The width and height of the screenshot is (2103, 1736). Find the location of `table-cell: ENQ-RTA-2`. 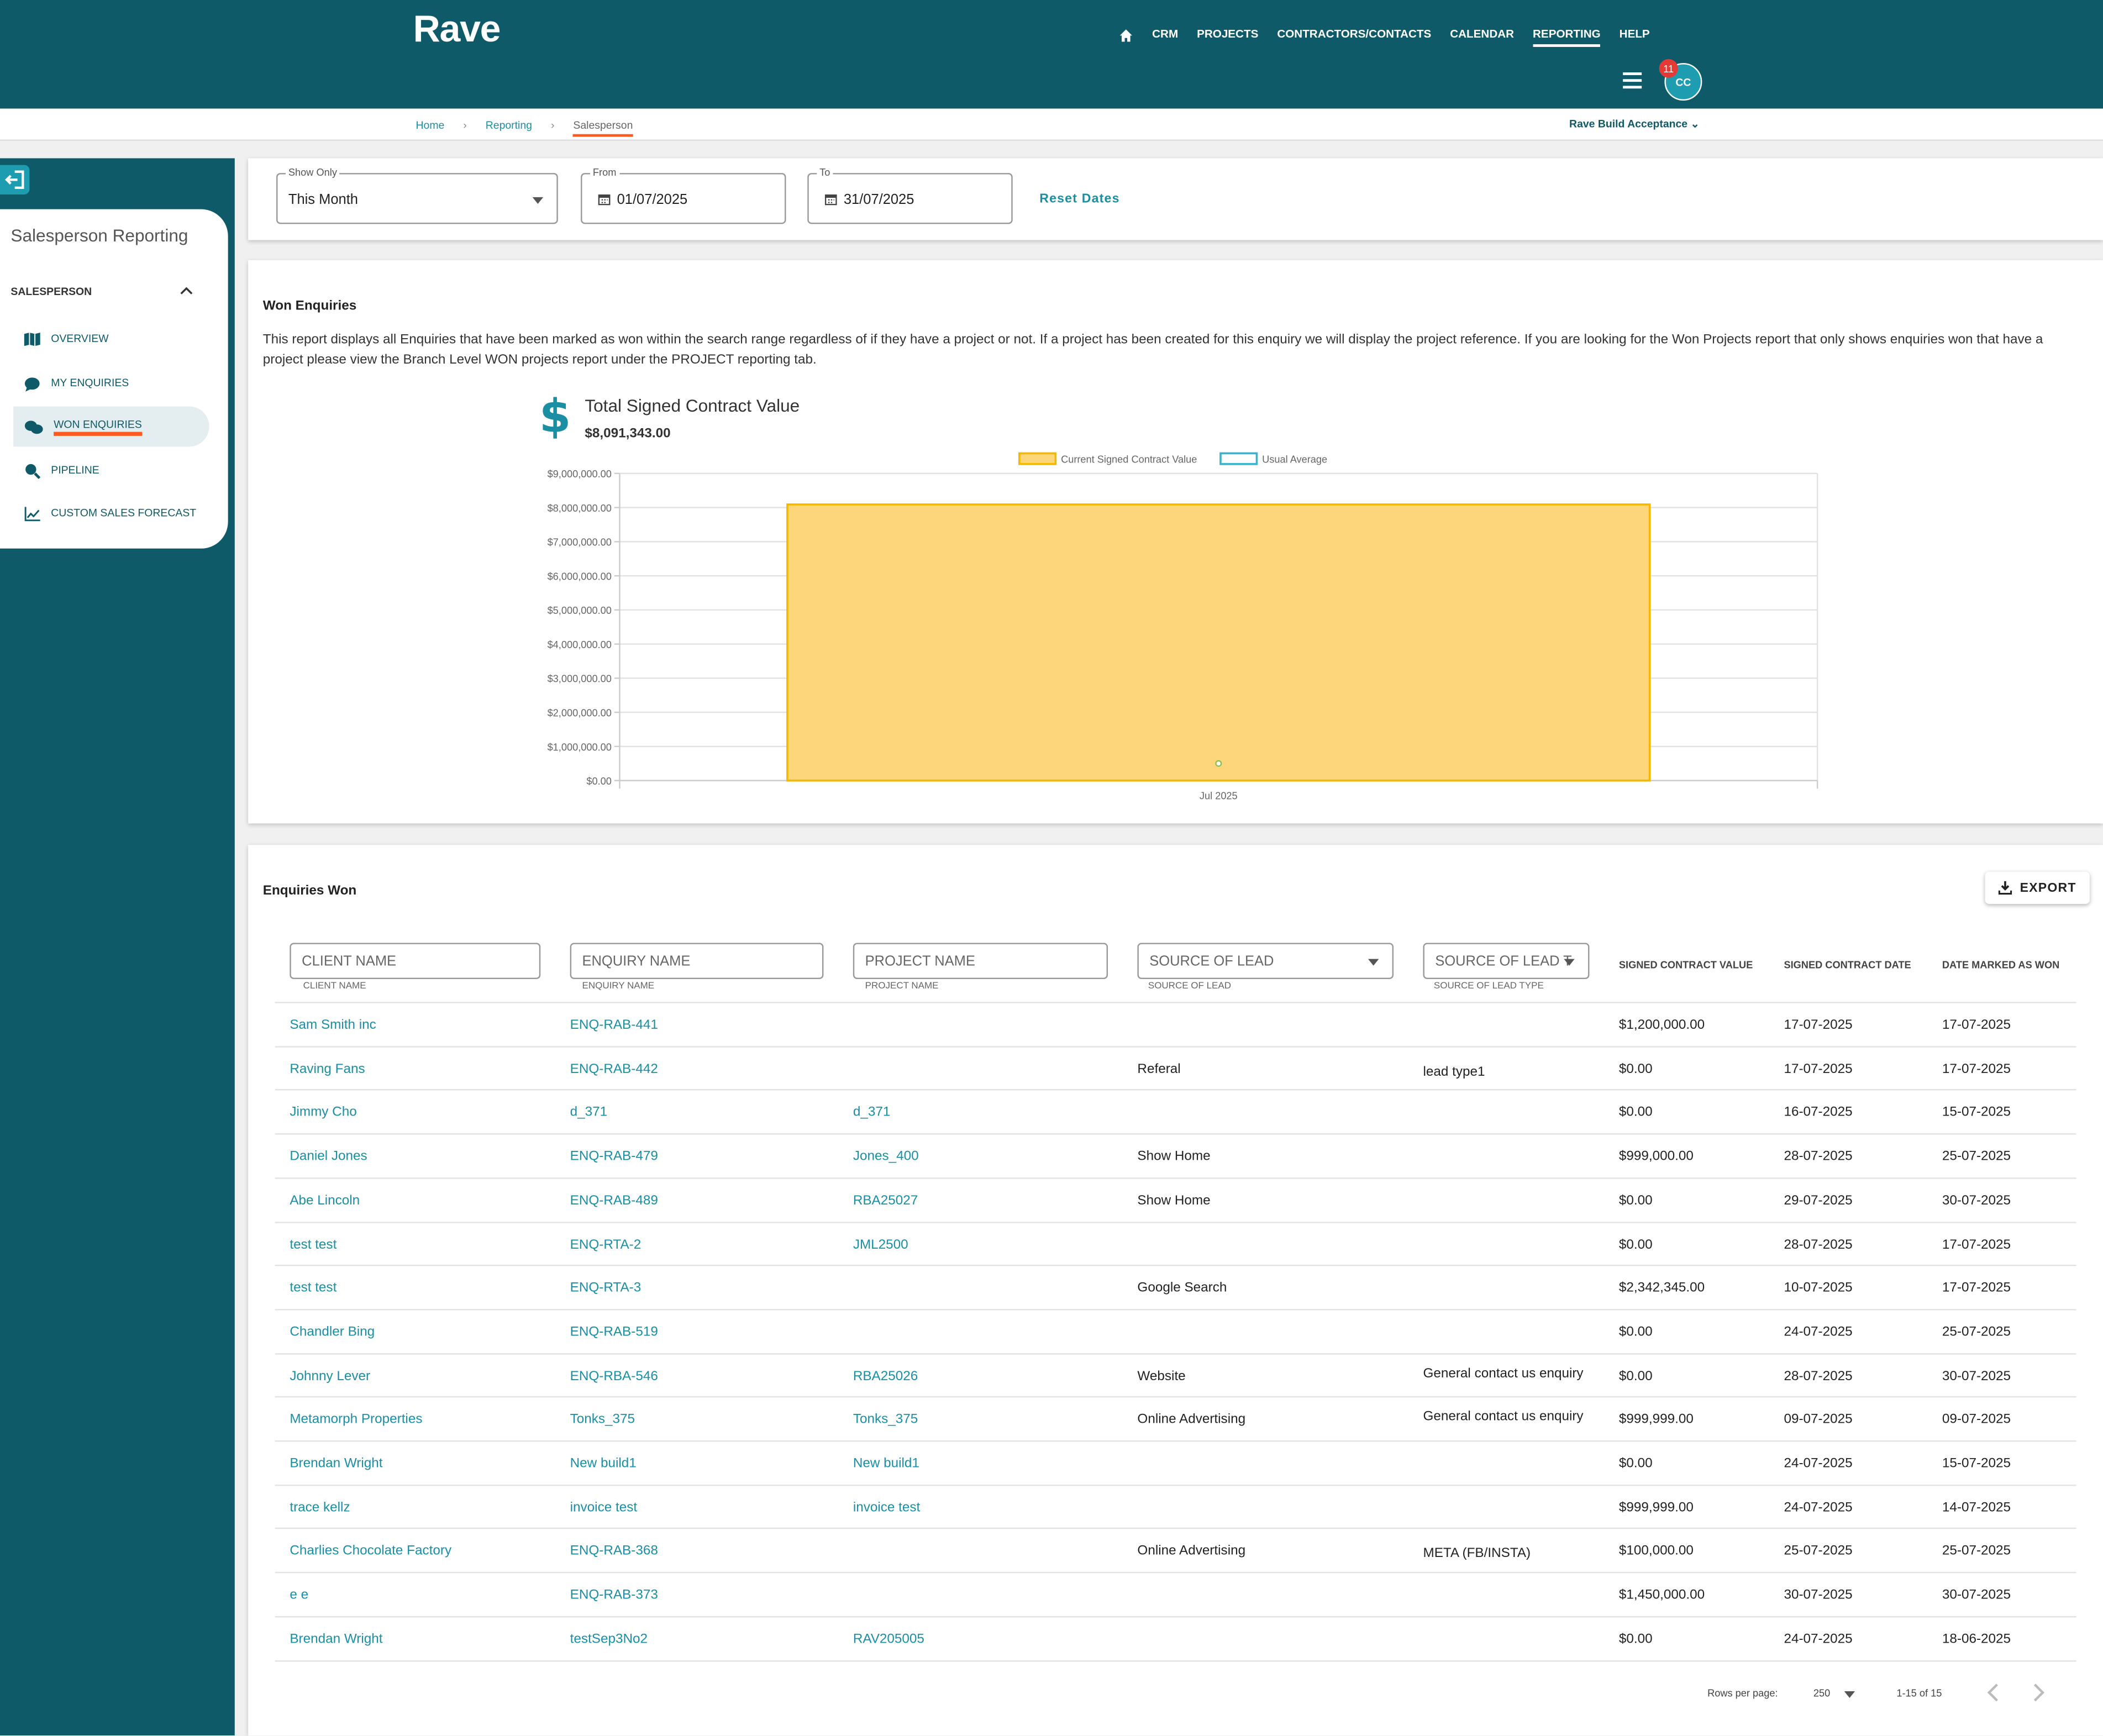

table-cell: ENQ-RTA-2 is located at coordinates (606, 1244).